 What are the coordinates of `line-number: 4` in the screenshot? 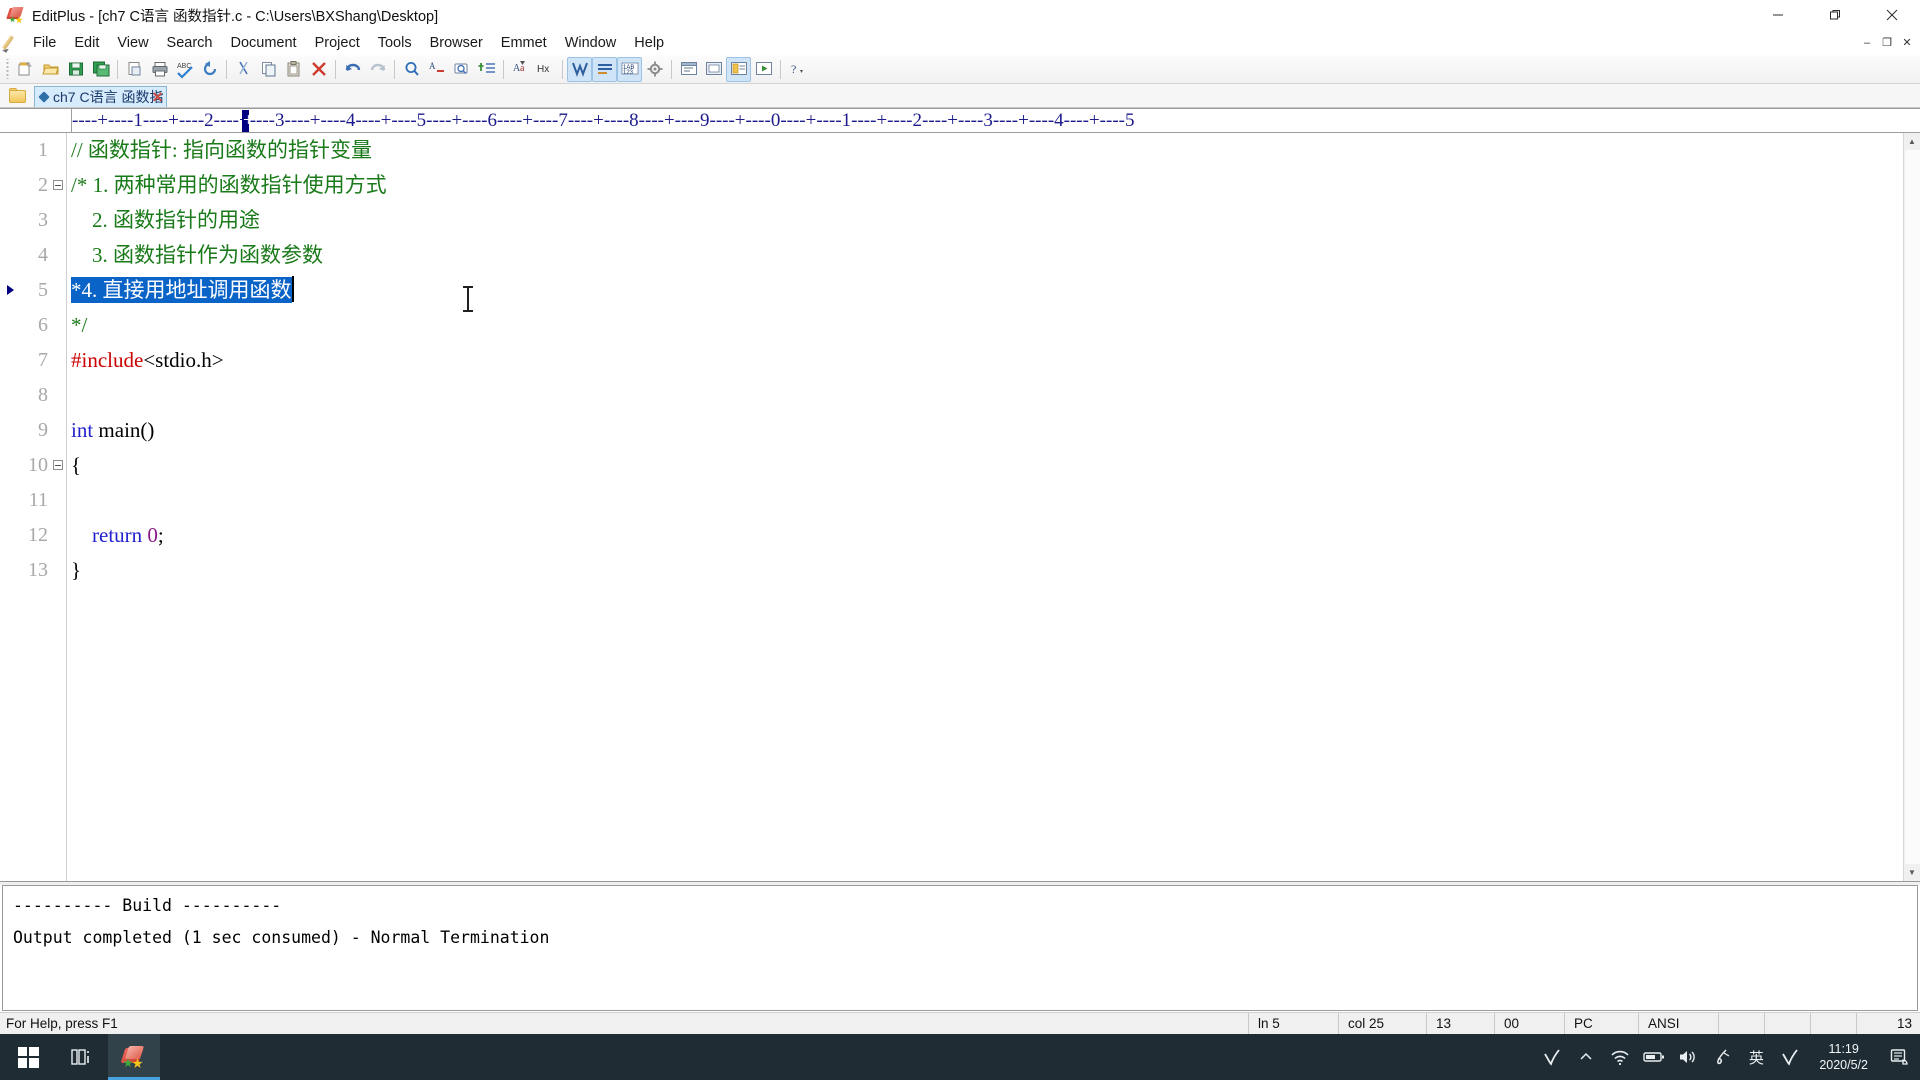 It's located at (43, 255).